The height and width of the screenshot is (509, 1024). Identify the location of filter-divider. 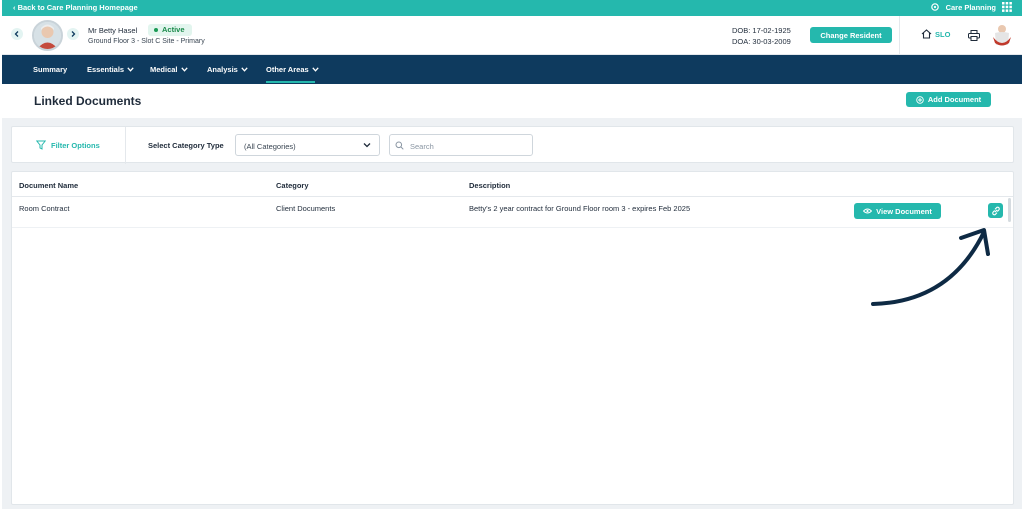
(125, 145).